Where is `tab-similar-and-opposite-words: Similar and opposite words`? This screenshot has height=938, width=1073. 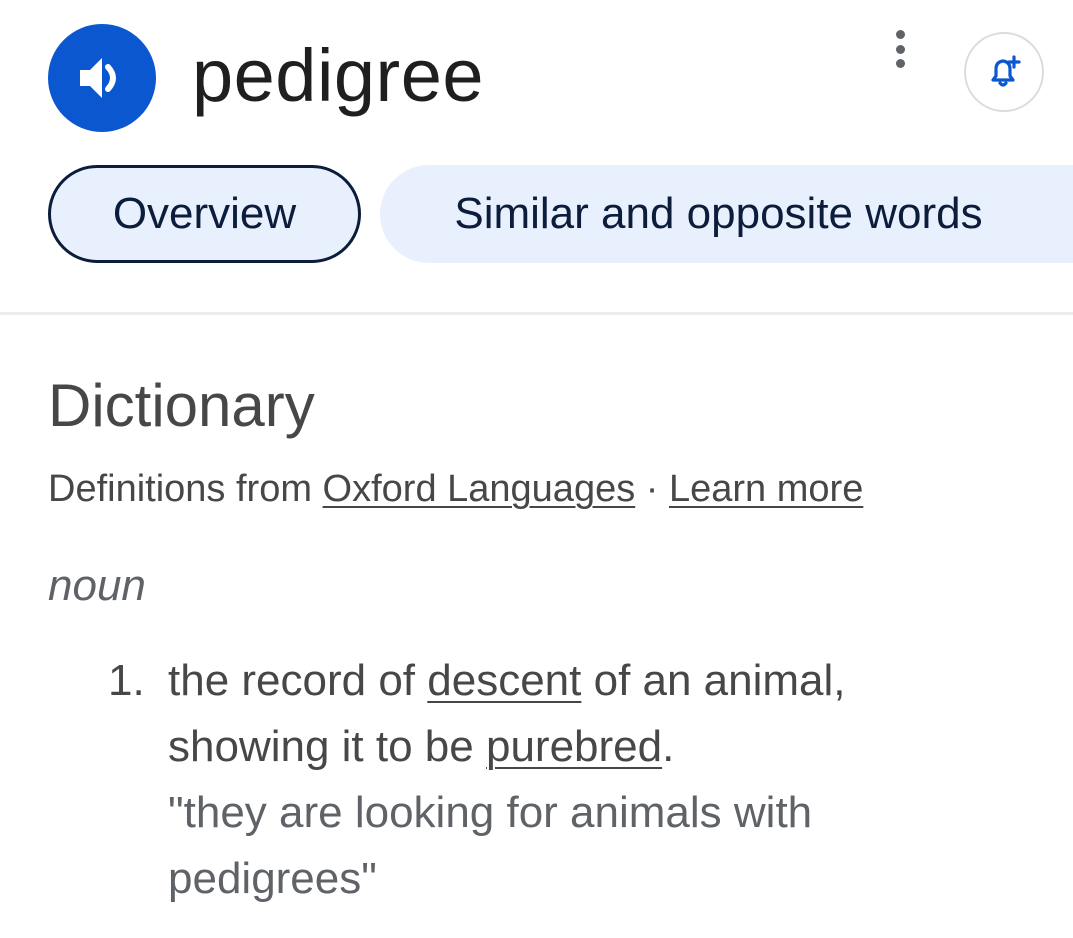
tab-similar-and-opposite-words: Similar and opposite words is located at coordinates (726, 214).